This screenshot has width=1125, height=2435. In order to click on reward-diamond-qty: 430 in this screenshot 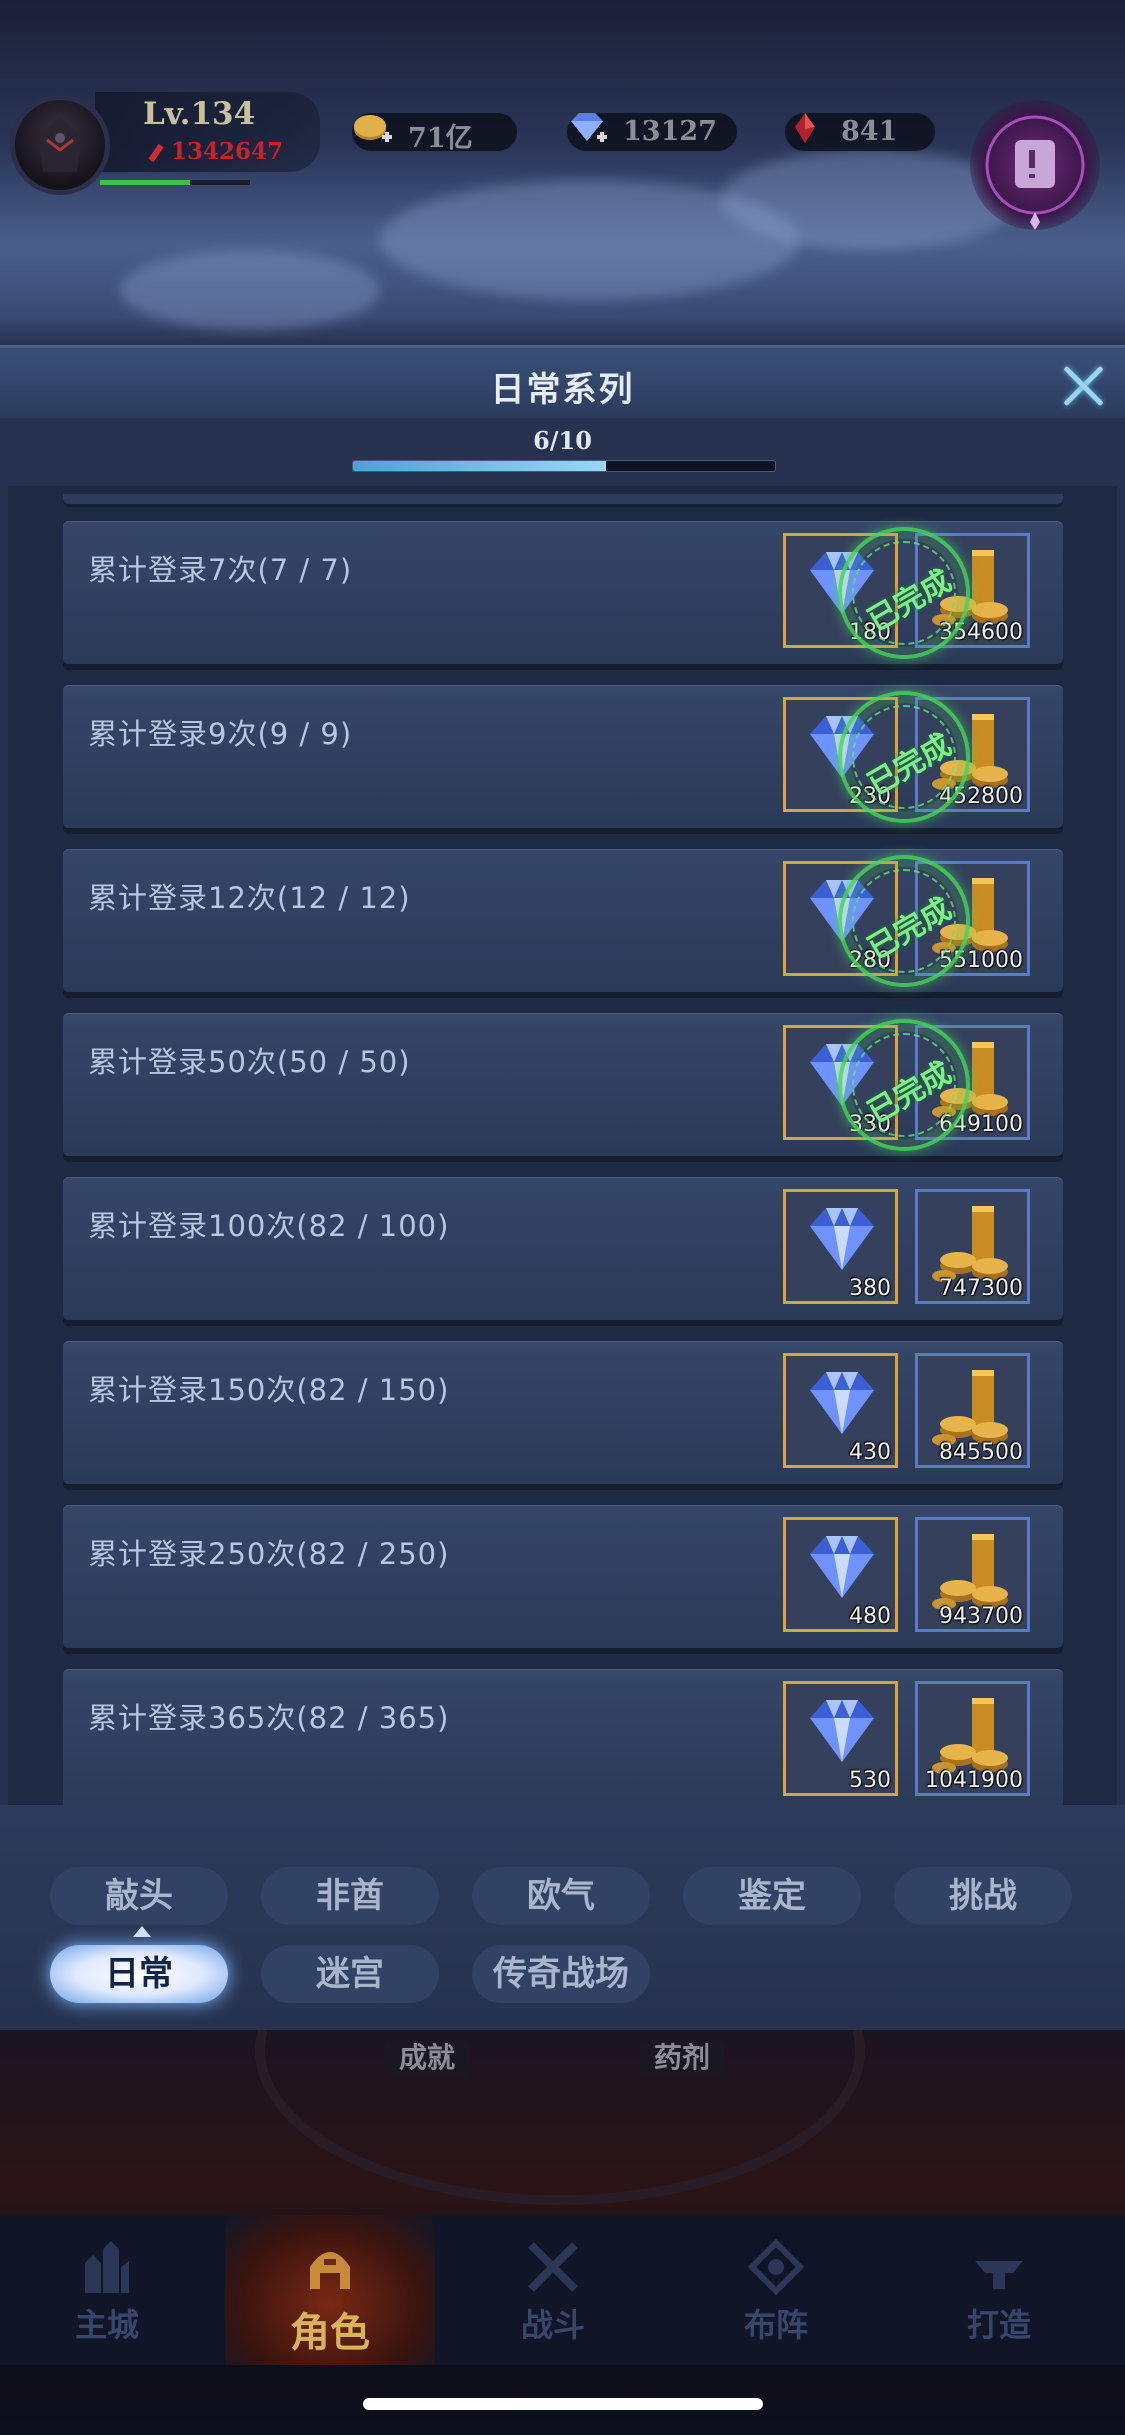, I will do `click(870, 1452)`.